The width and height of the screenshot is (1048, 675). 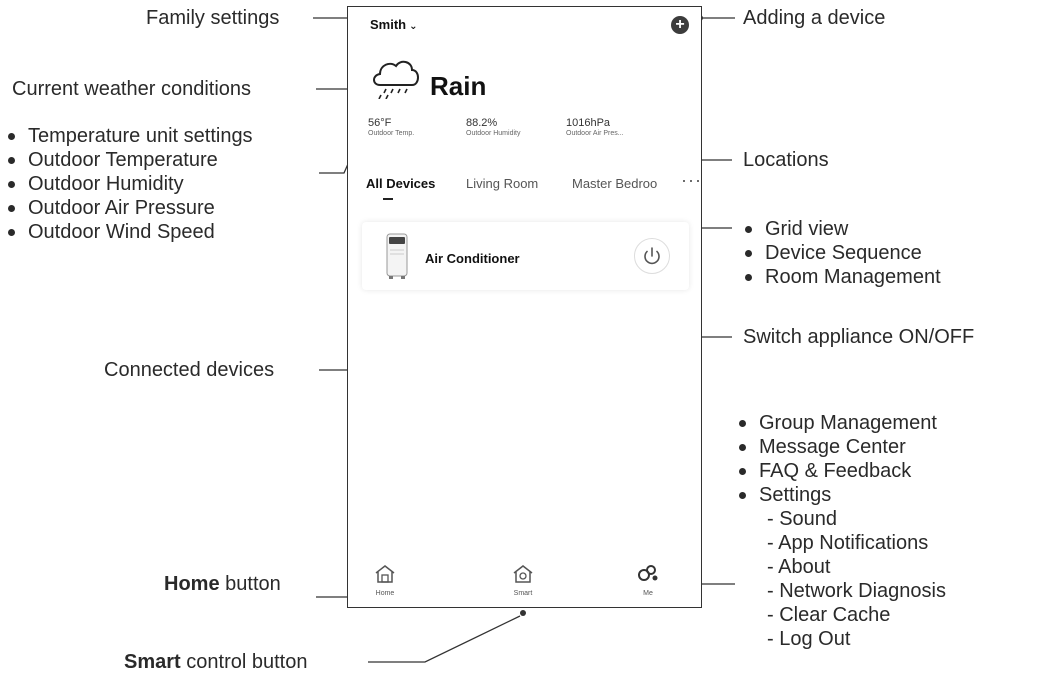 I want to click on me-icon, so click(x=648, y=573).